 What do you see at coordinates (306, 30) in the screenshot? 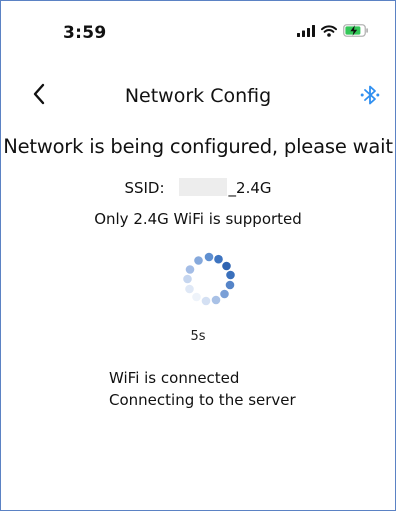
I see `cellular-signal-icon` at bounding box center [306, 30].